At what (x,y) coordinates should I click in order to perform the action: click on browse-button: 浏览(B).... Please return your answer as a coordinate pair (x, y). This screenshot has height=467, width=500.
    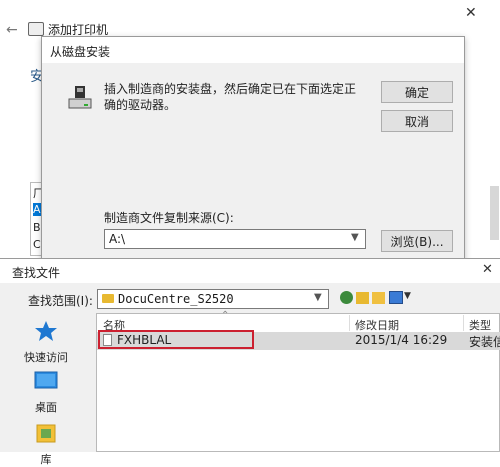
    Looking at the image, I should click on (417, 241).